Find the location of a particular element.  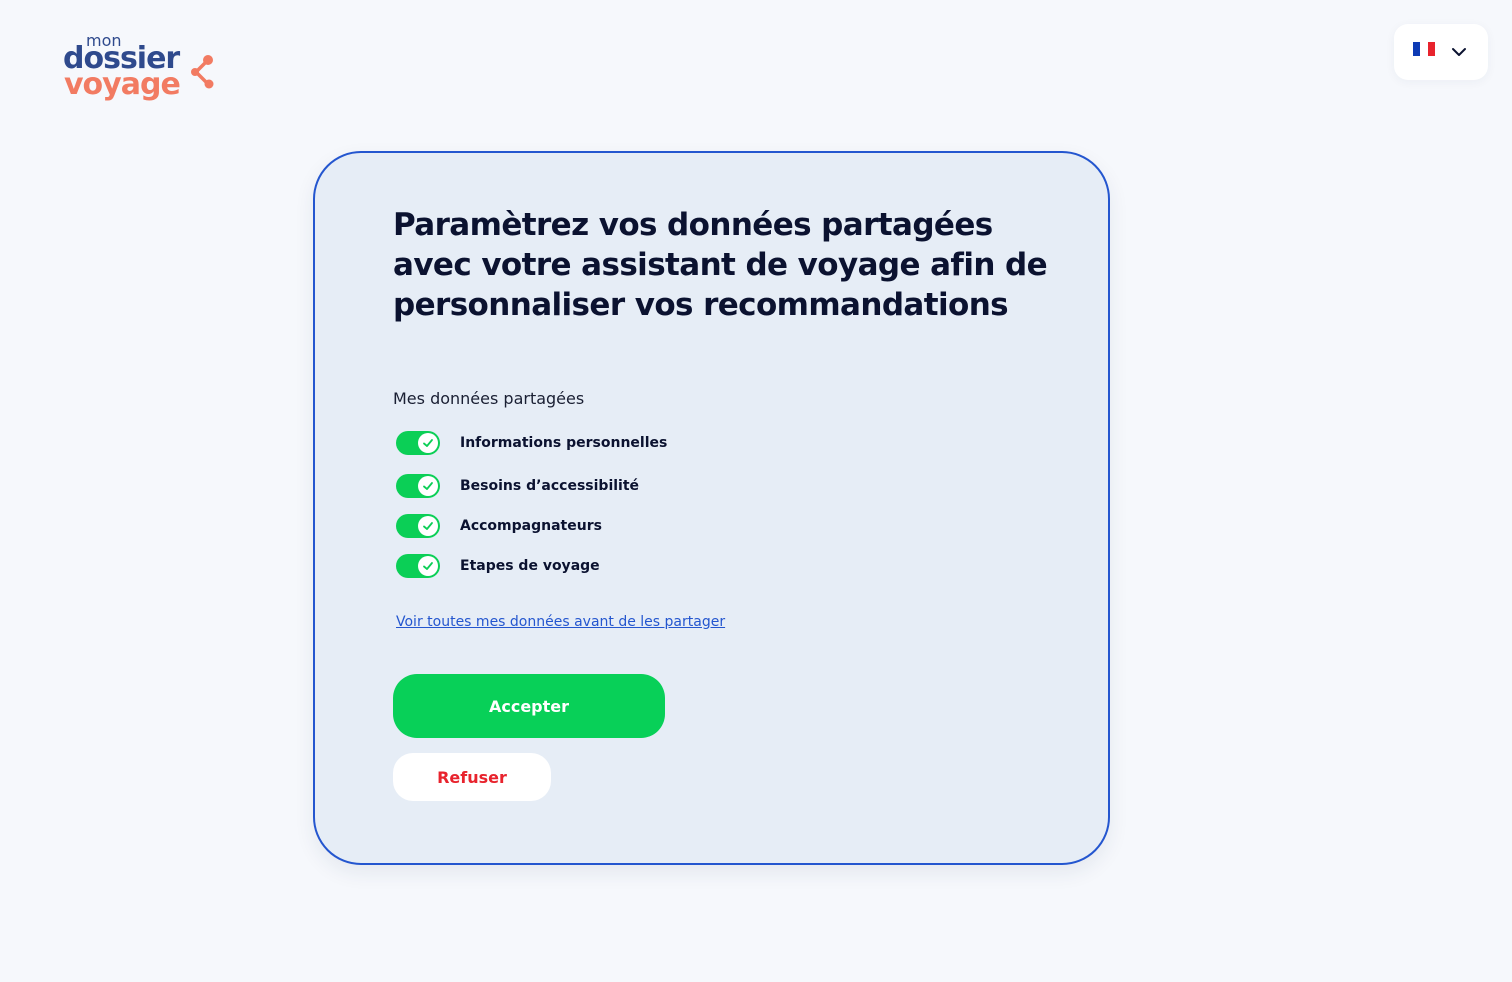

toggle-row-companions: Accompagnateurs is located at coordinates (499, 526).